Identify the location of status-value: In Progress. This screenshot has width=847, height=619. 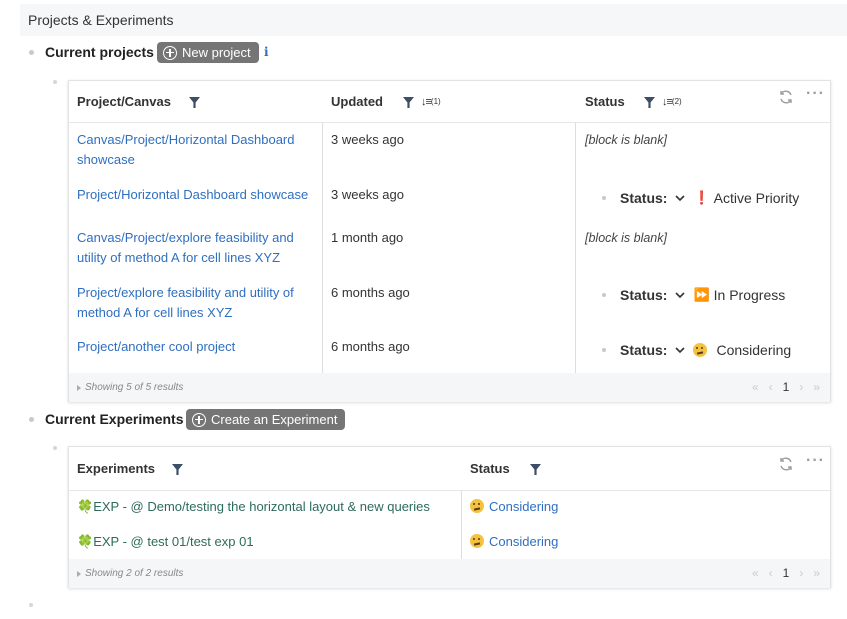
(749, 295).